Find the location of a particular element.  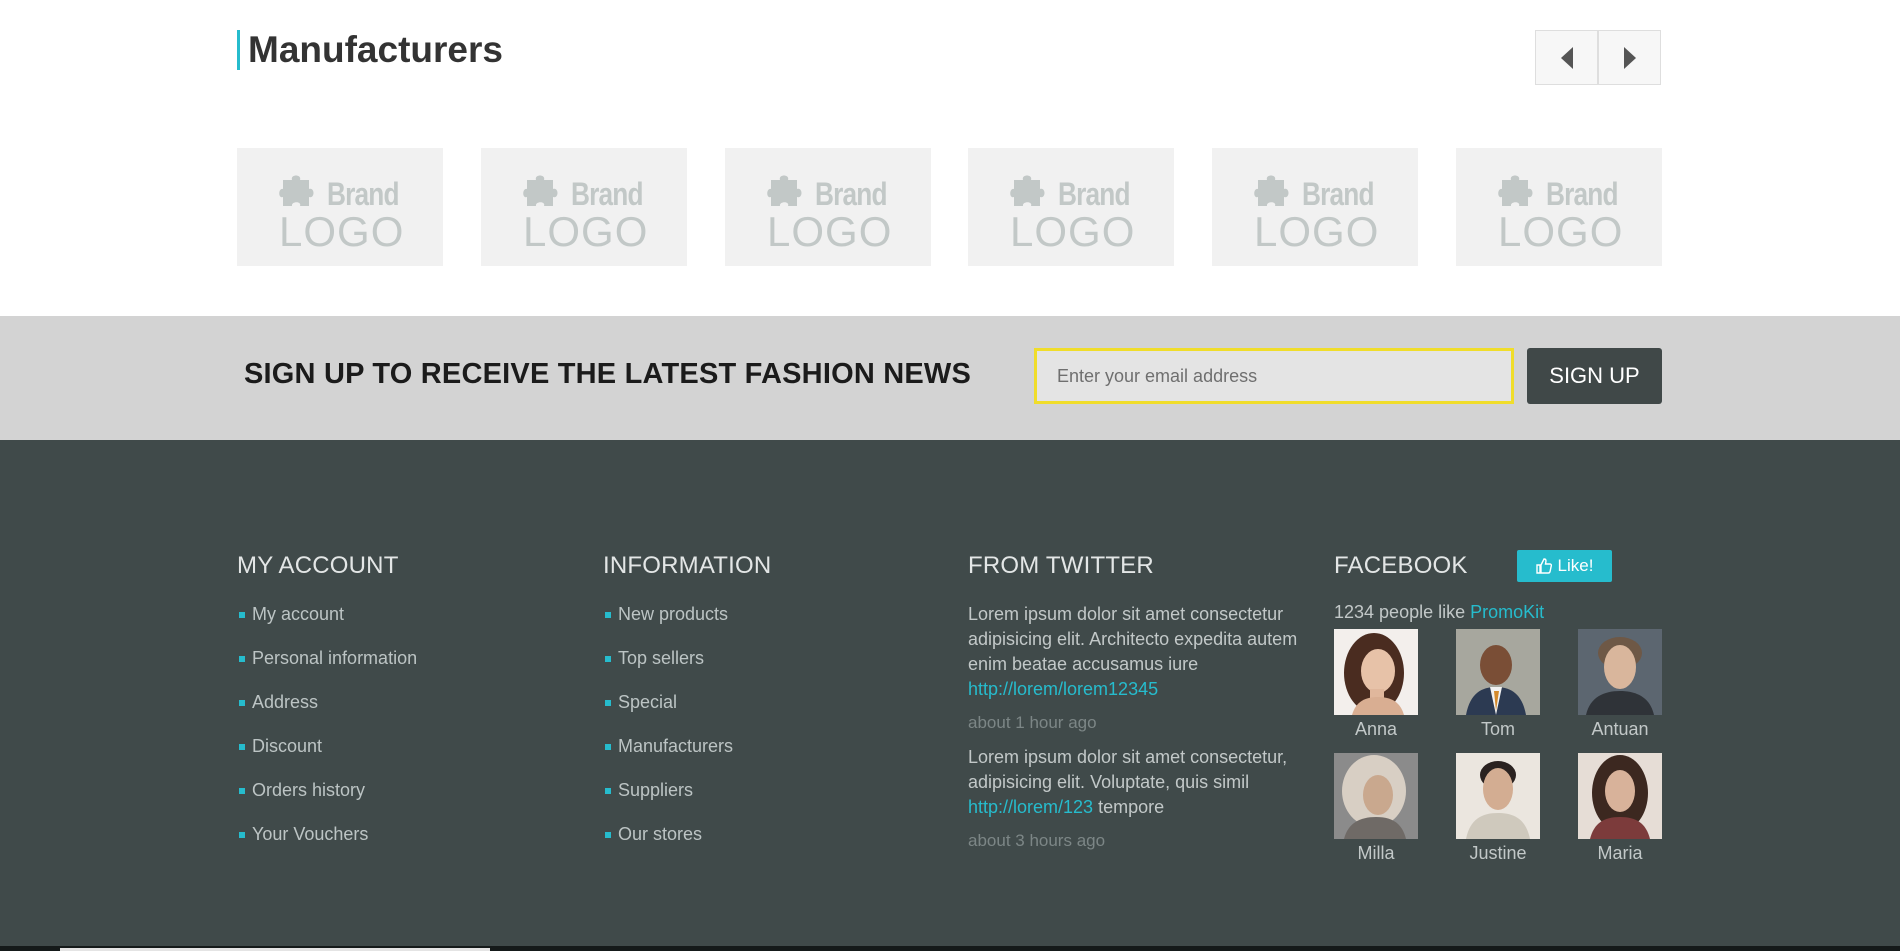

list-item: Discount is located at coordinates (327, 756).